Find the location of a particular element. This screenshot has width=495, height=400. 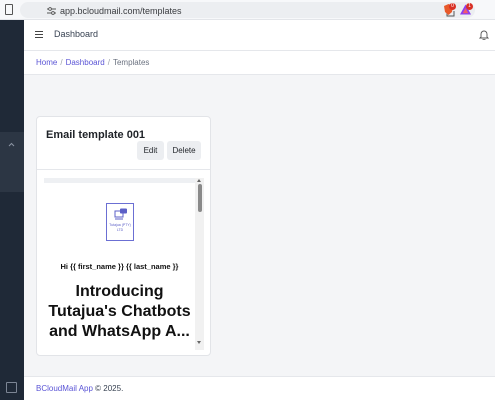

chat-logo-icon is located at coordinates (120, 214).